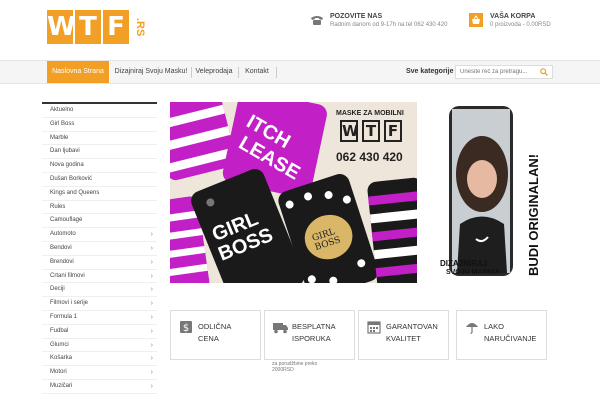 This screenshot has height=400, width=600. Describe the element at coordinates (64, 316) in the screenshot. I see `sidebar-category-label: Formula 1` at that location.